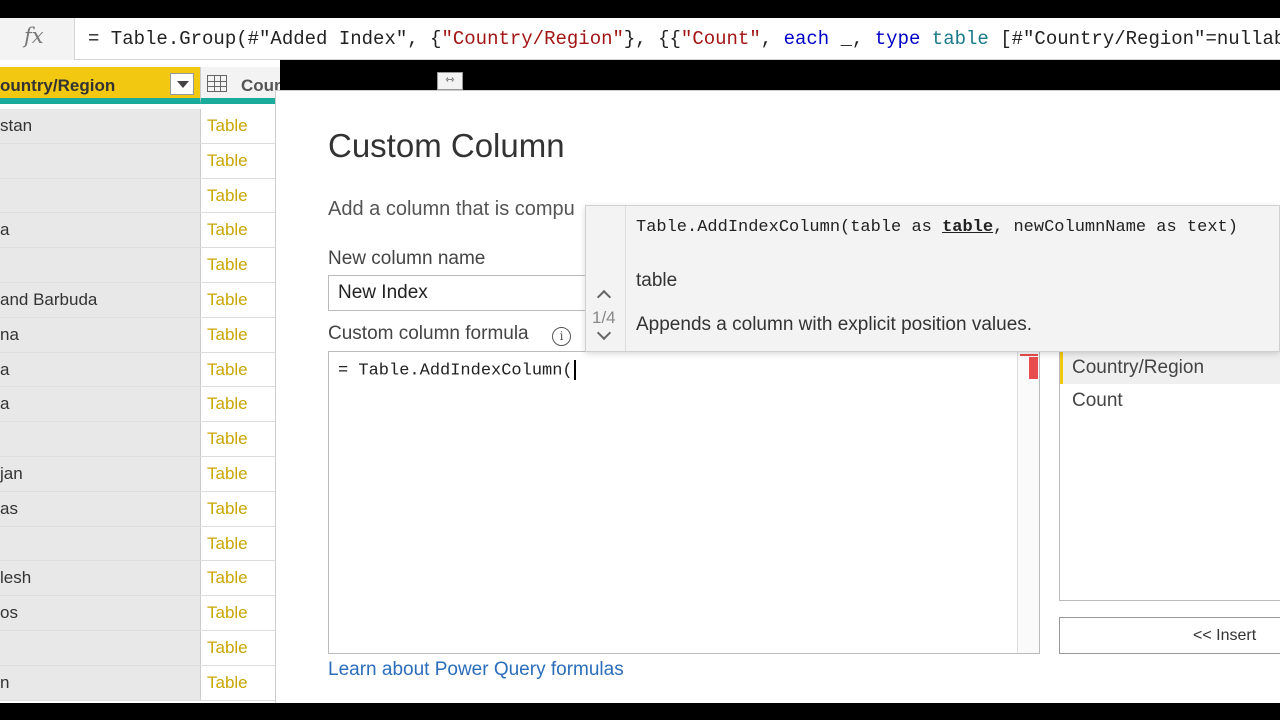  Describe the element at coordinates (574, 370) in the screenshot. I see `text-caret` at that location.